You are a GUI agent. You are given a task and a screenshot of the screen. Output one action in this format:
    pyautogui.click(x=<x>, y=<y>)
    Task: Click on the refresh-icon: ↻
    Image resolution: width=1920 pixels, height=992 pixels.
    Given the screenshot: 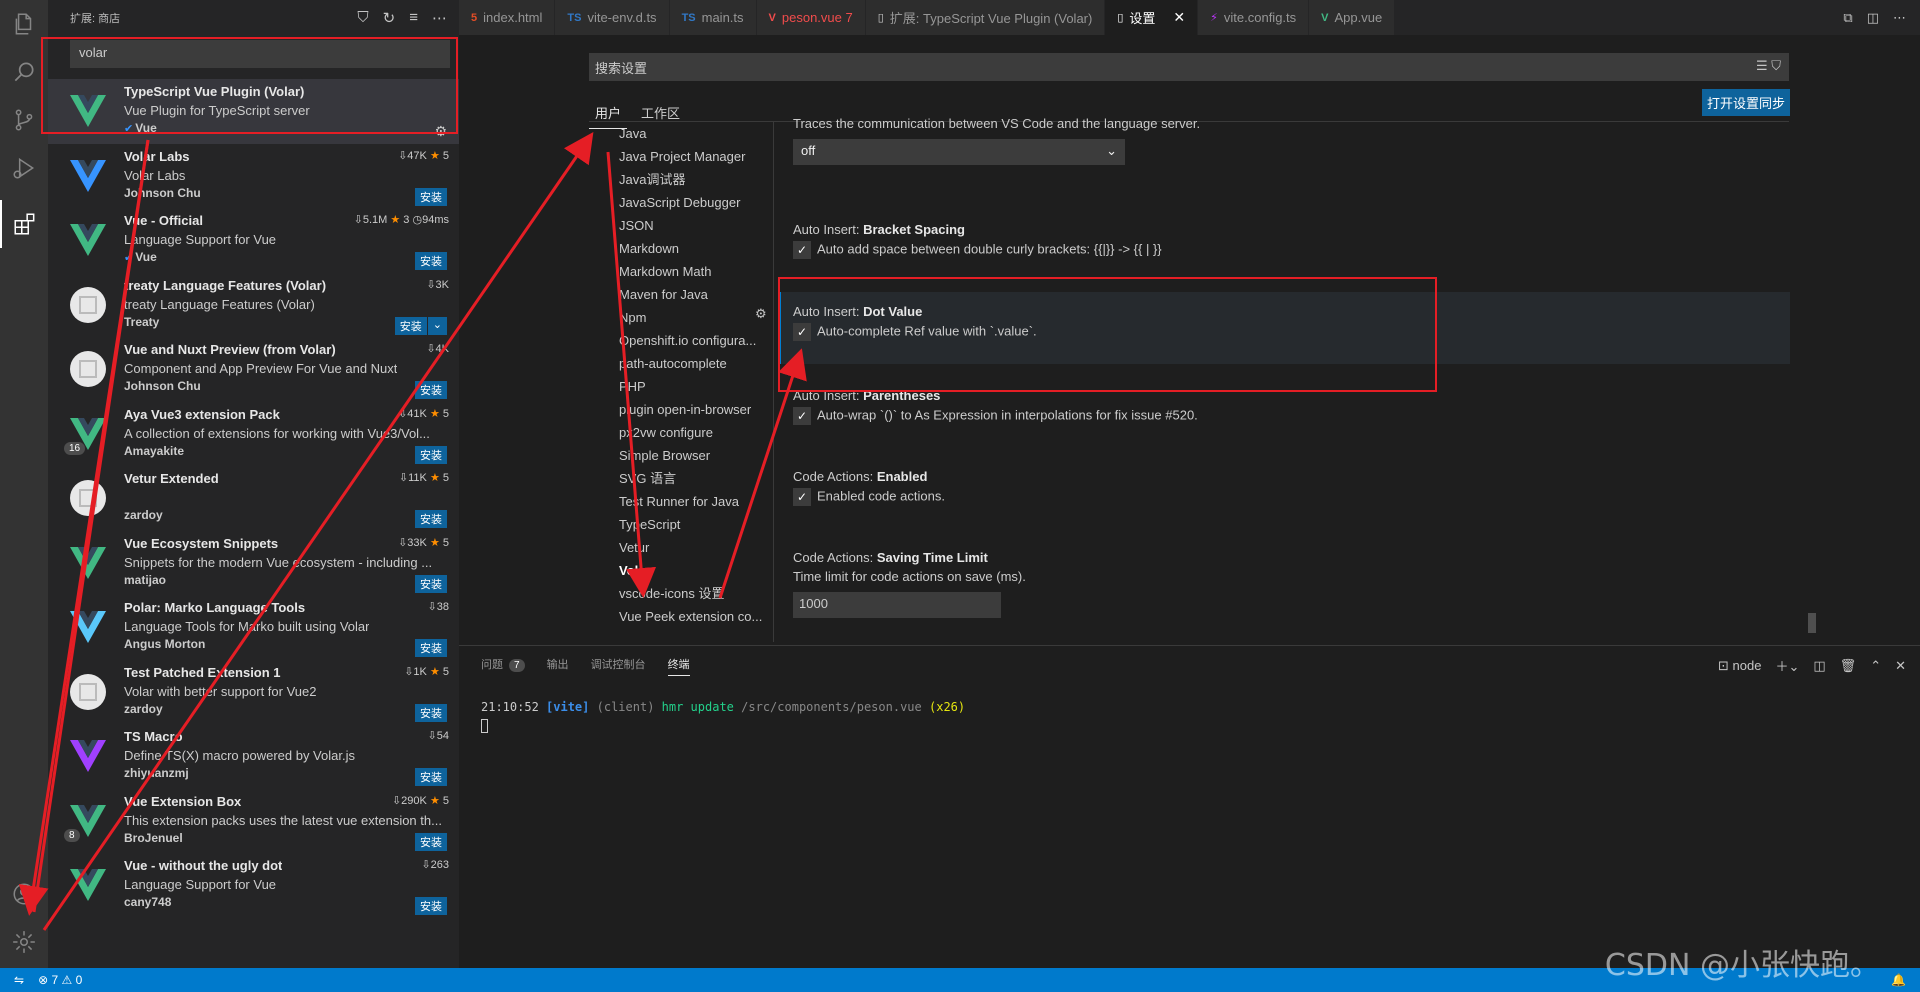 What is the action you would take?
    pyautogui.click(x=389, y=18)
    